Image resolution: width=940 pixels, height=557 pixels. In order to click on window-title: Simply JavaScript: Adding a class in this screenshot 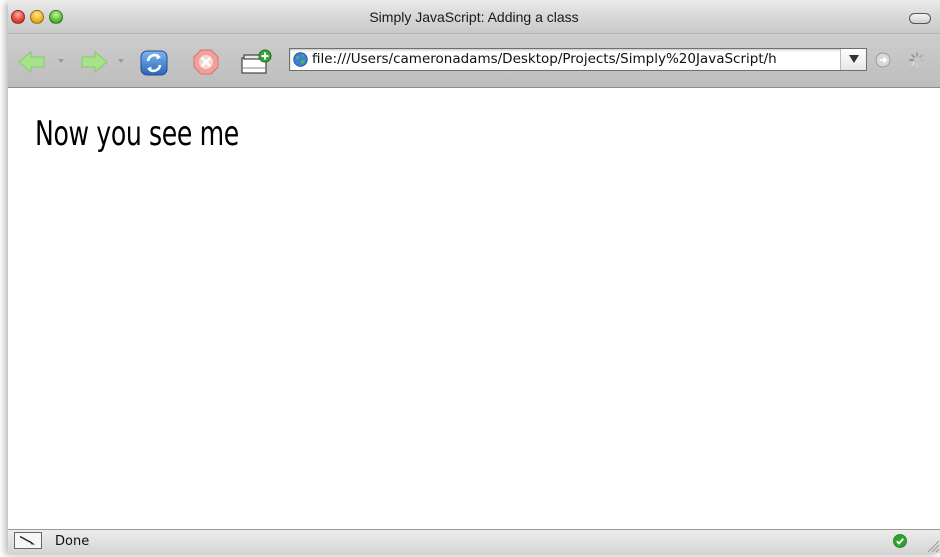, I will do `click(474, 17)`.